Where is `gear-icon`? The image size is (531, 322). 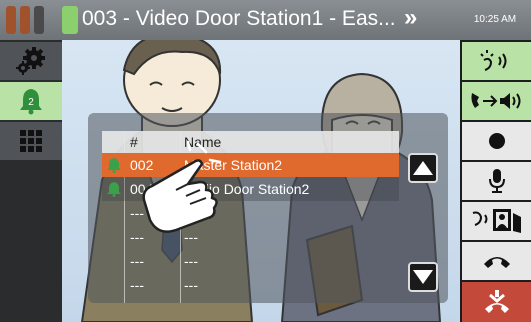
gear-icon is located at coordinates (30, 61).